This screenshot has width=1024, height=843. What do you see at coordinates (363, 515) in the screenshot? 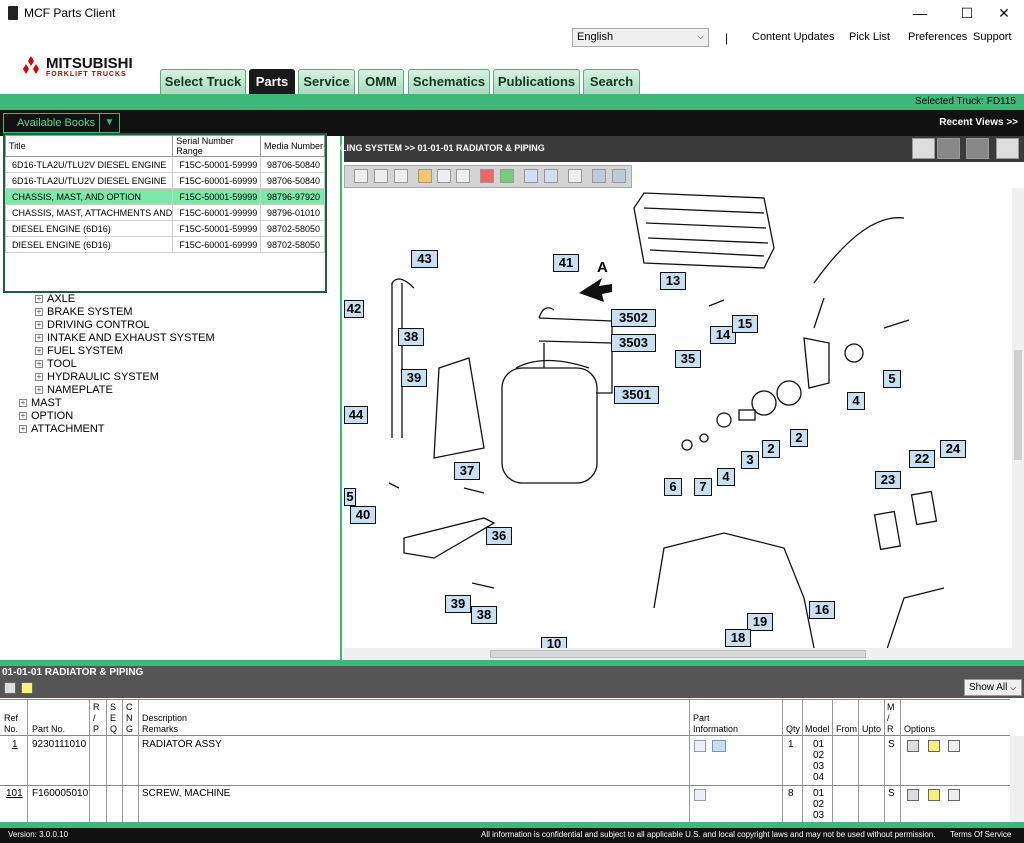
I see `callout-40: 40` at bounding box center [363, 515].